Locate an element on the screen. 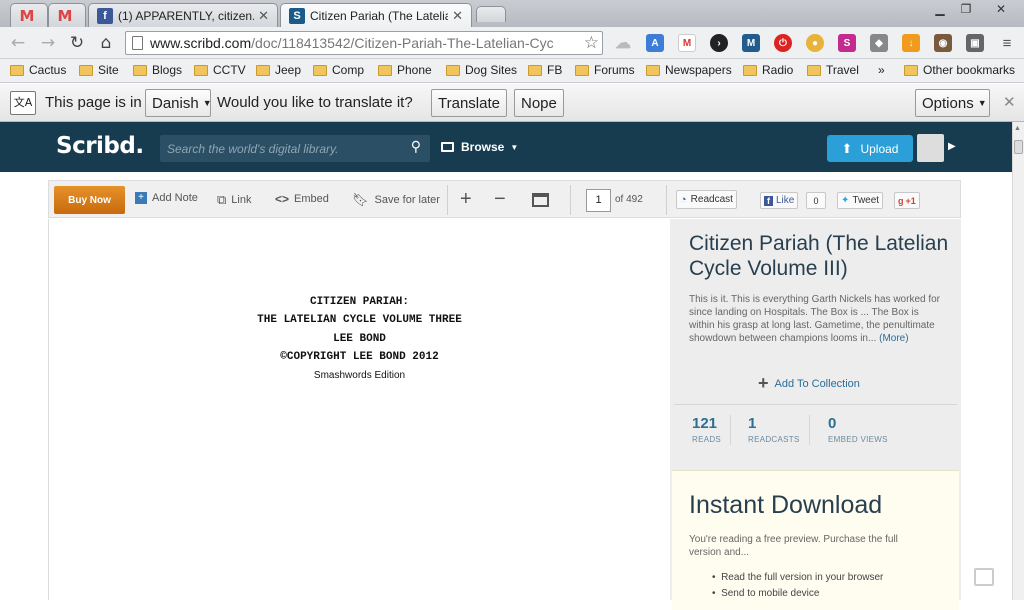  scribd-icon: S is located at coordinates (297, 15).